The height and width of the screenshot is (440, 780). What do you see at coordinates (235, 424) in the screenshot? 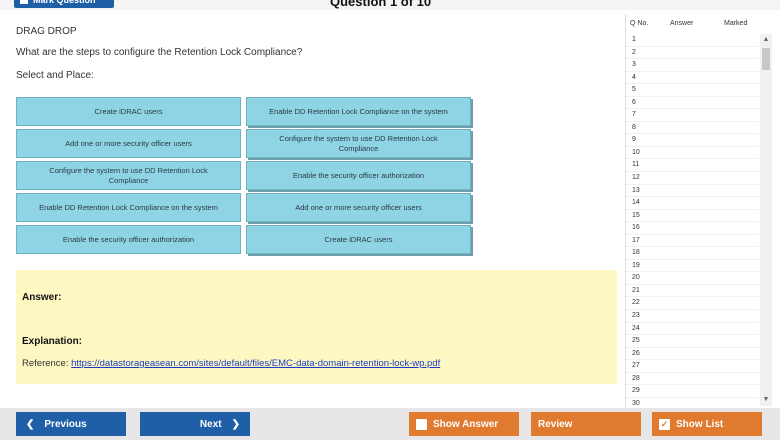
I see `chevron-right-icon: ❯` at bounding box center [235, 424].